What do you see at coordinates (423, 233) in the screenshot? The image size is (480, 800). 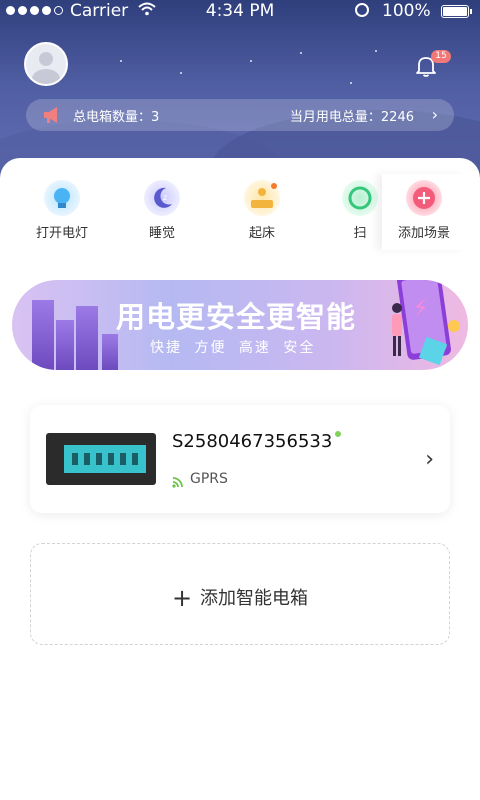 I see `quick-action-label: 添加场景` at bounding box center [423, 233].